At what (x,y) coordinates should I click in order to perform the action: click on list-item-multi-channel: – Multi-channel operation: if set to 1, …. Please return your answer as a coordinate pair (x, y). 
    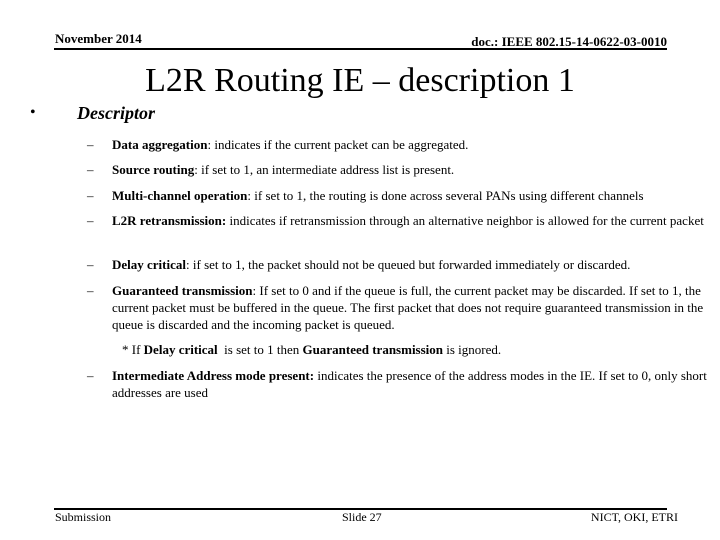
    Looking at the image, I should click on (365, 195).